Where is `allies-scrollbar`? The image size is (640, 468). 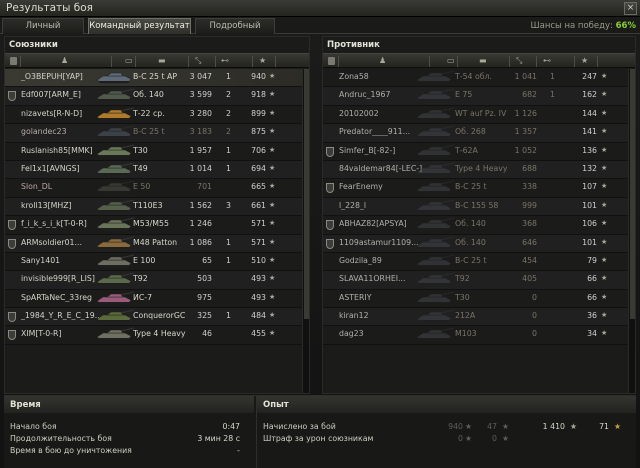
allies-scrollbar is located at coordinates (305, 231).